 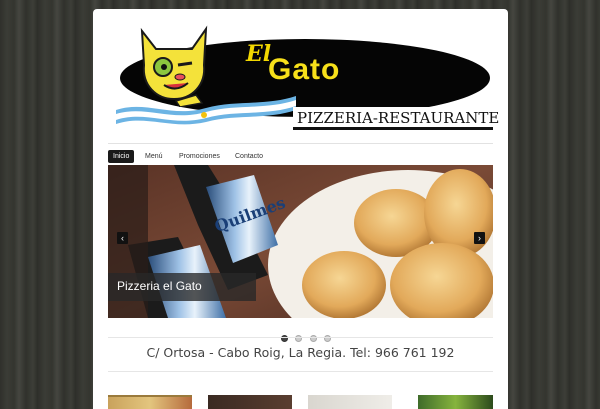 I want to click on nav-item-contacto: Contacto, so click(x=249, y=156).